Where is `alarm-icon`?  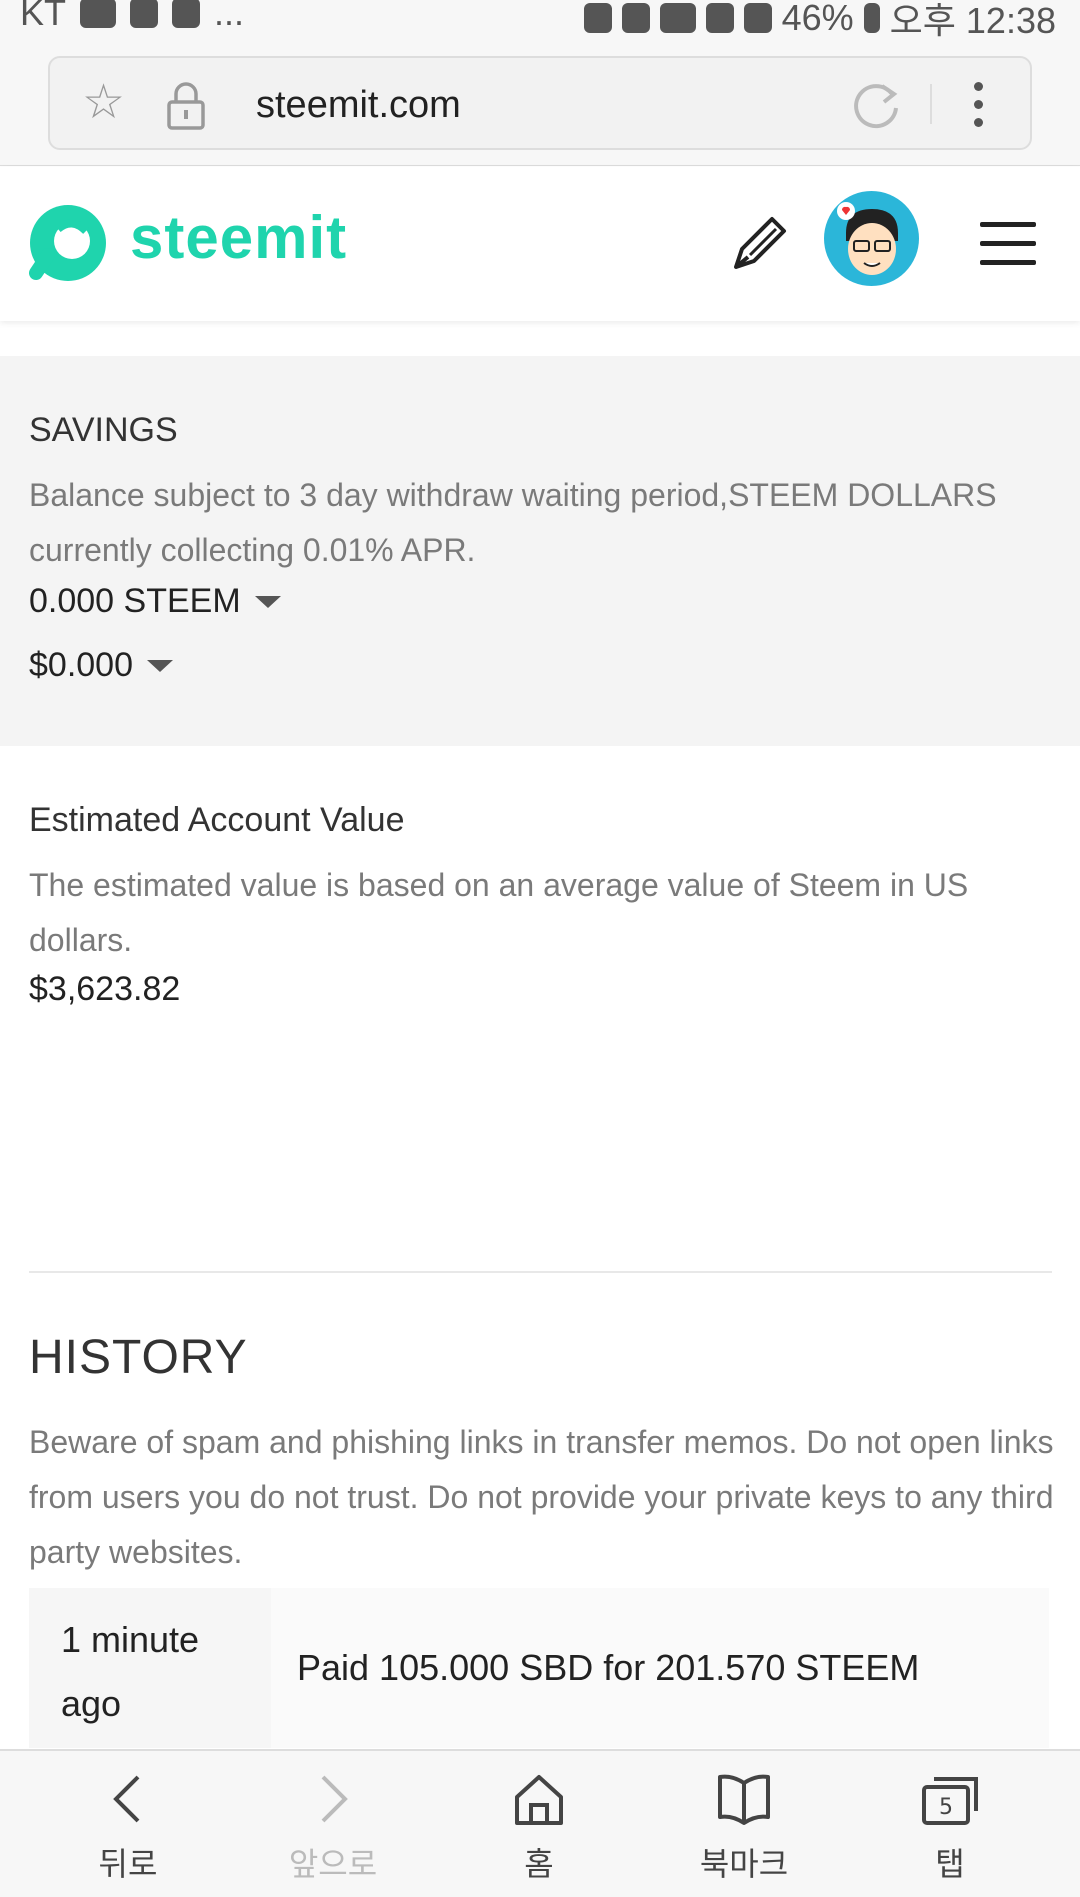 alarm-icon is located at coordinates (635, 18).